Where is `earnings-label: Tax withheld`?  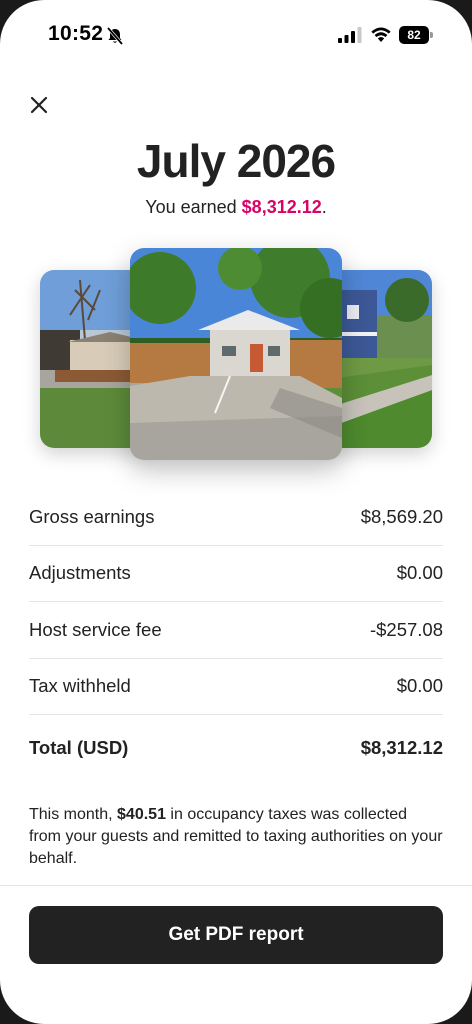
earnings-label: Tax withheld is located at coordinates (80, 686).